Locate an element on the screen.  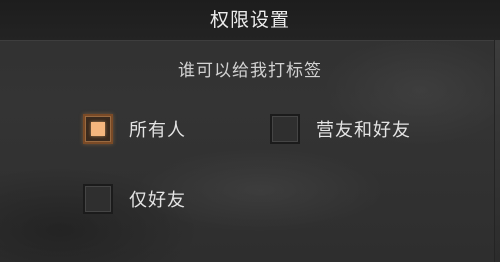
checkbox-friends-only is located at coordinates (98, 199).